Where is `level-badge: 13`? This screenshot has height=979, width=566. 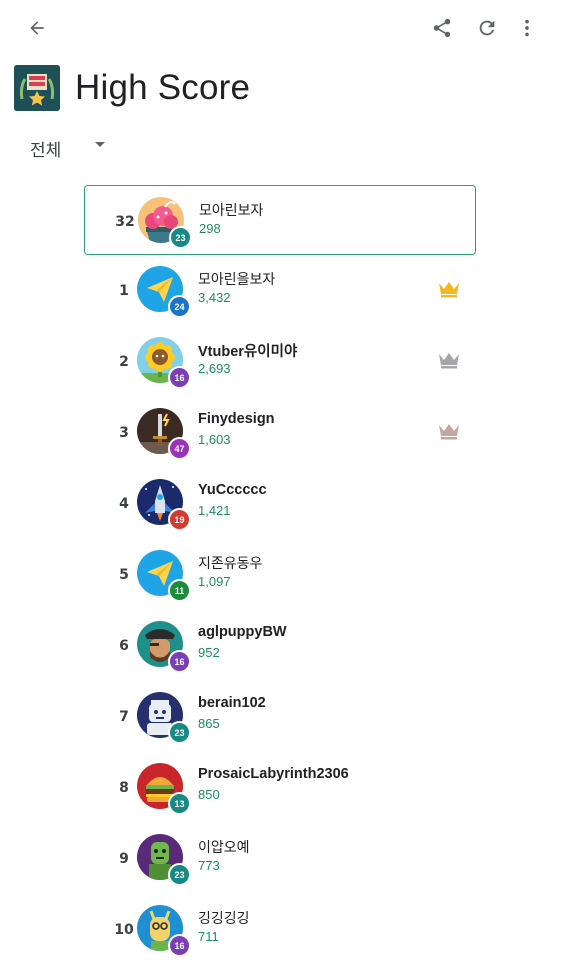
level-badge: 13 is located at coordinates (179, 803).